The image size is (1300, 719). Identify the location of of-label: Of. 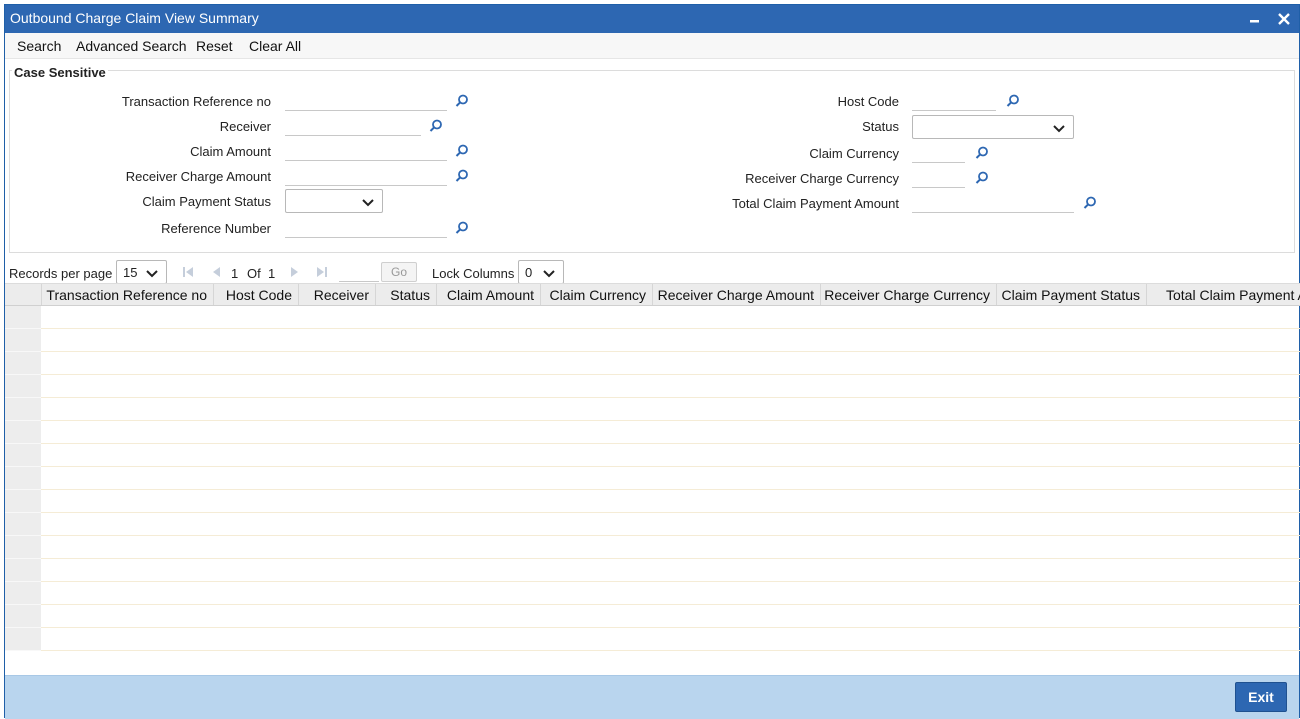
(254, 273).